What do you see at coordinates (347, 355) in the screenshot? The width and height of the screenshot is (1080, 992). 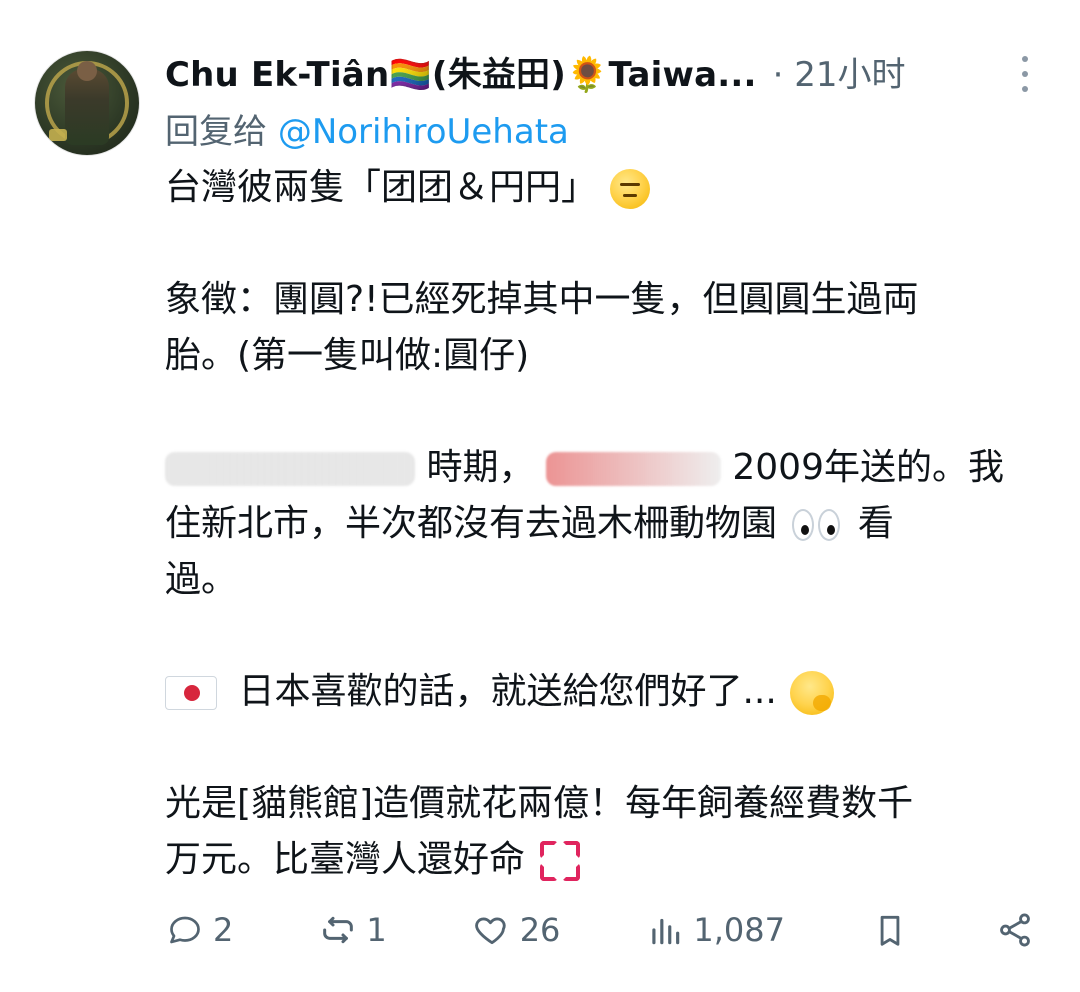 I see `tweet-text-p2b: 胎。(第一隻叫做:圓仔)` at bounding box center [347, 355].